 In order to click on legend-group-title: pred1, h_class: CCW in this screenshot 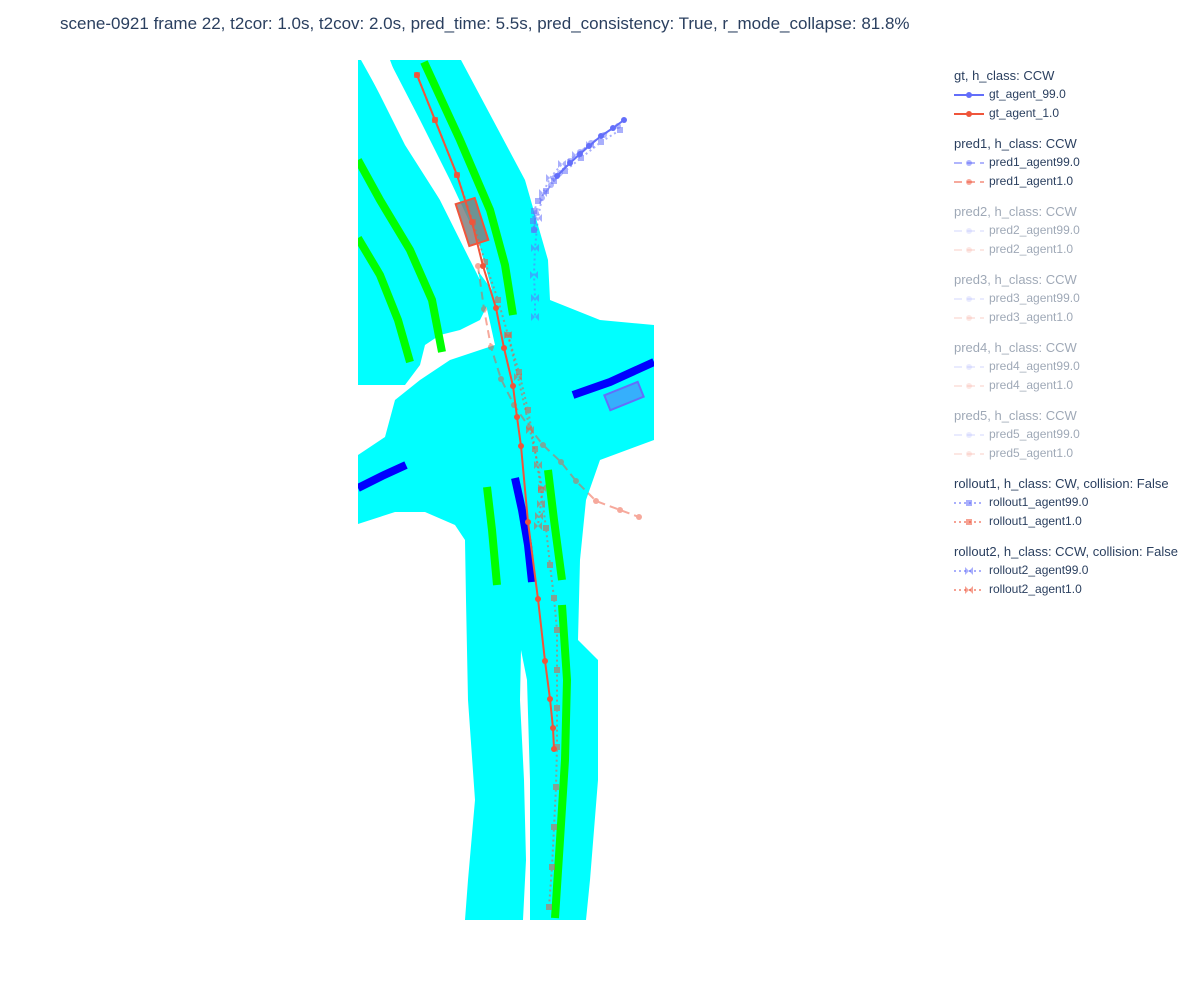, I will do `click(1015, 143)`.